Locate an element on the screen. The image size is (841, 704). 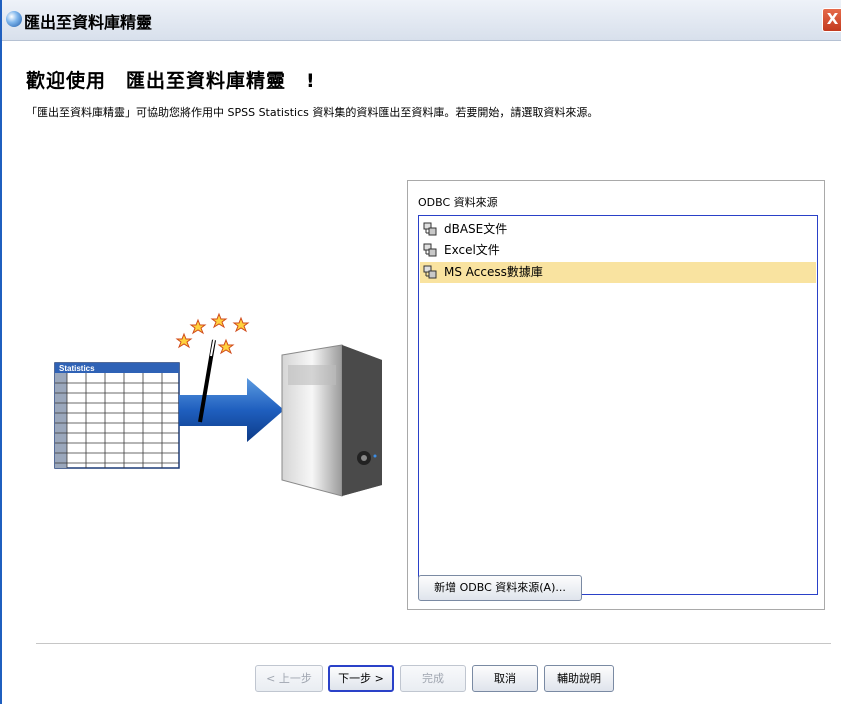
odbc-sources-label: ODBC 資料來源 is located at coordinates (458, 202).